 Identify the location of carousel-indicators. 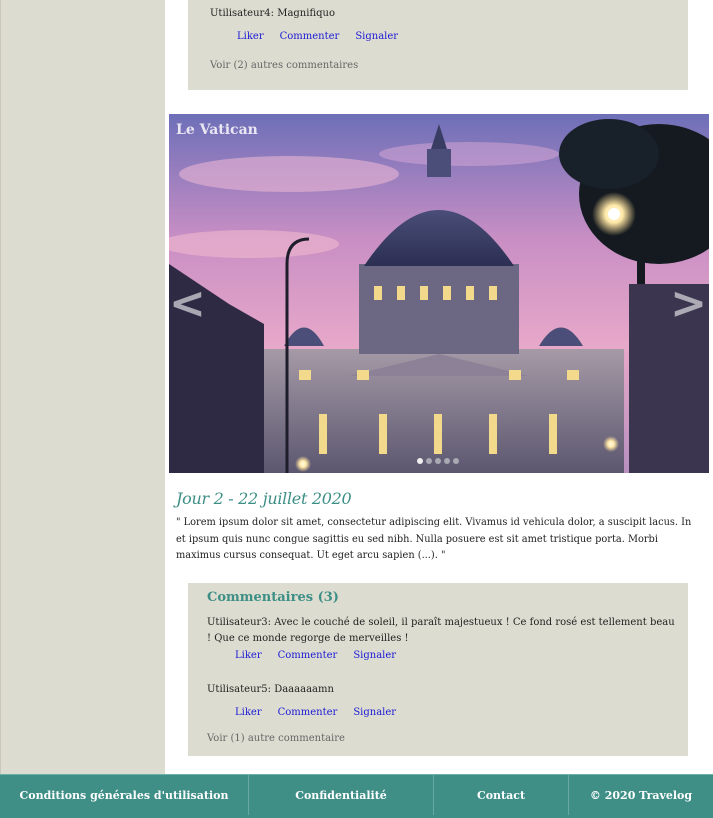
(438, 461).